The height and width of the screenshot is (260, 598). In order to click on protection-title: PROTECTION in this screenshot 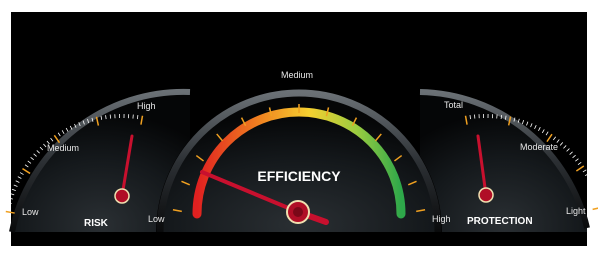, I will do `click(500, 221)`.